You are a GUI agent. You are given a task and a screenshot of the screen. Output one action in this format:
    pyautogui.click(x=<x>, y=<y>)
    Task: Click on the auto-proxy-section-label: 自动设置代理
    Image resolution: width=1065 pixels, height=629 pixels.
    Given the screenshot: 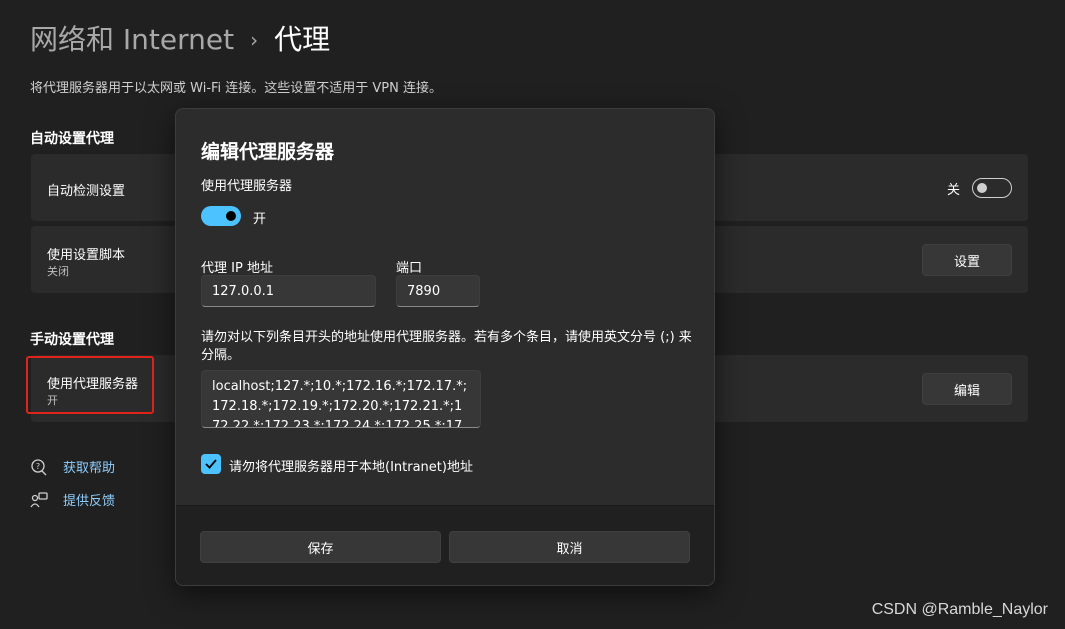 What is the action you would take?
    pyautogui.click(x=72, y=139)
    